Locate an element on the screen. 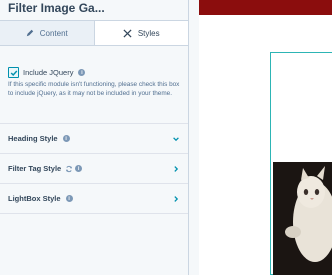 This screenshot has height=275, width=332. include-jquery-label: Include JQuery is located at coordinates (48, 72).